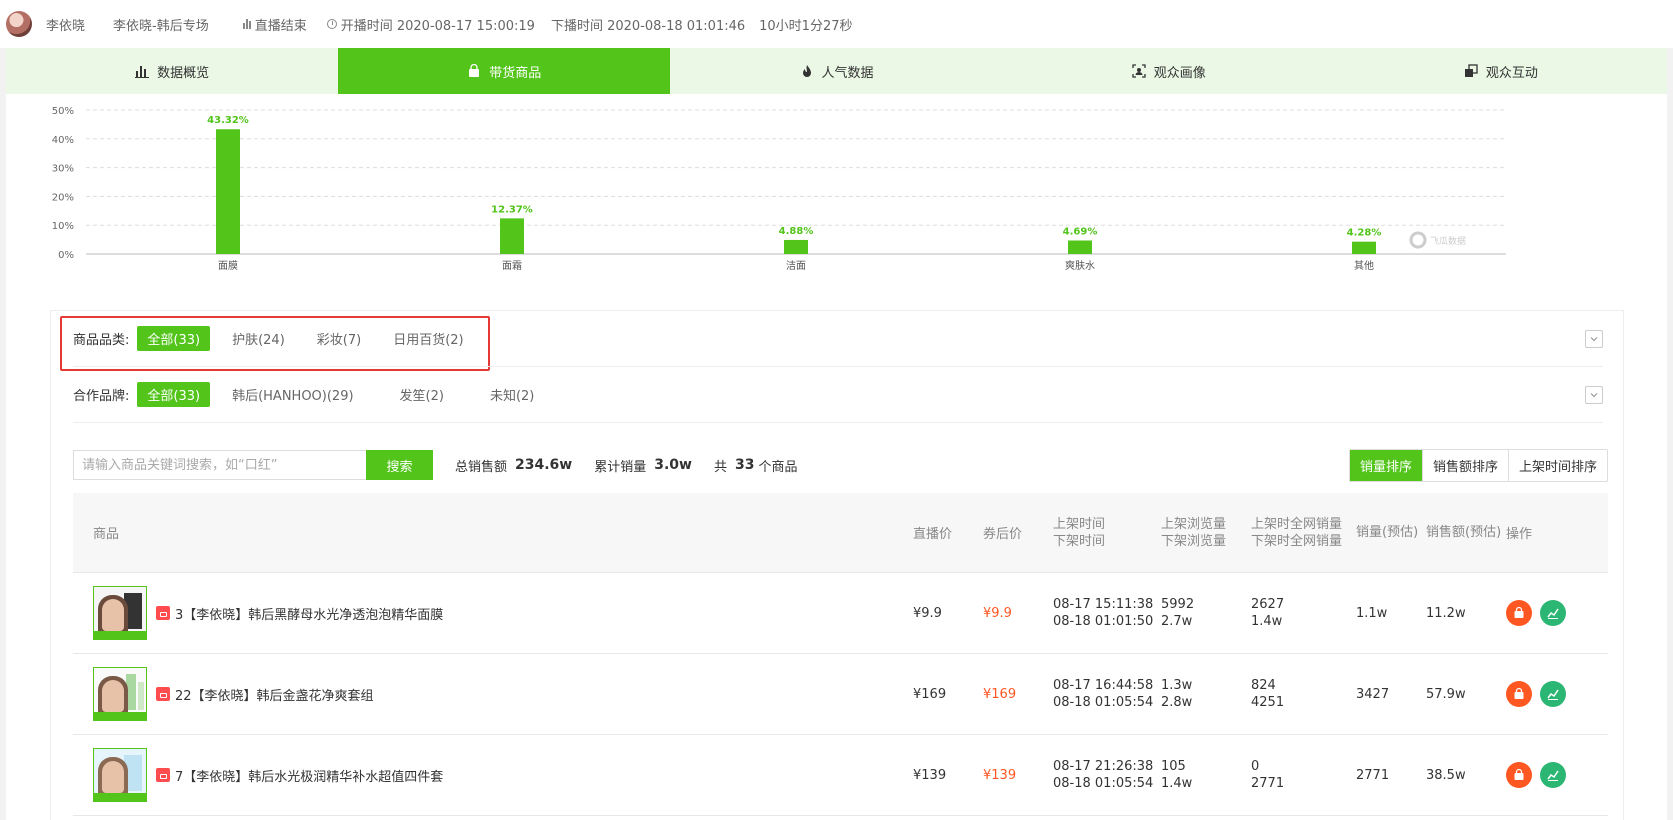 Image resolution: width=1673 pixels, height=820 pixels. Describe the element at coordinates (309, 775) in the screenshot. I see `product-title: 7【李依晓】韩后水光极润精华补水超值四件套` at that location.